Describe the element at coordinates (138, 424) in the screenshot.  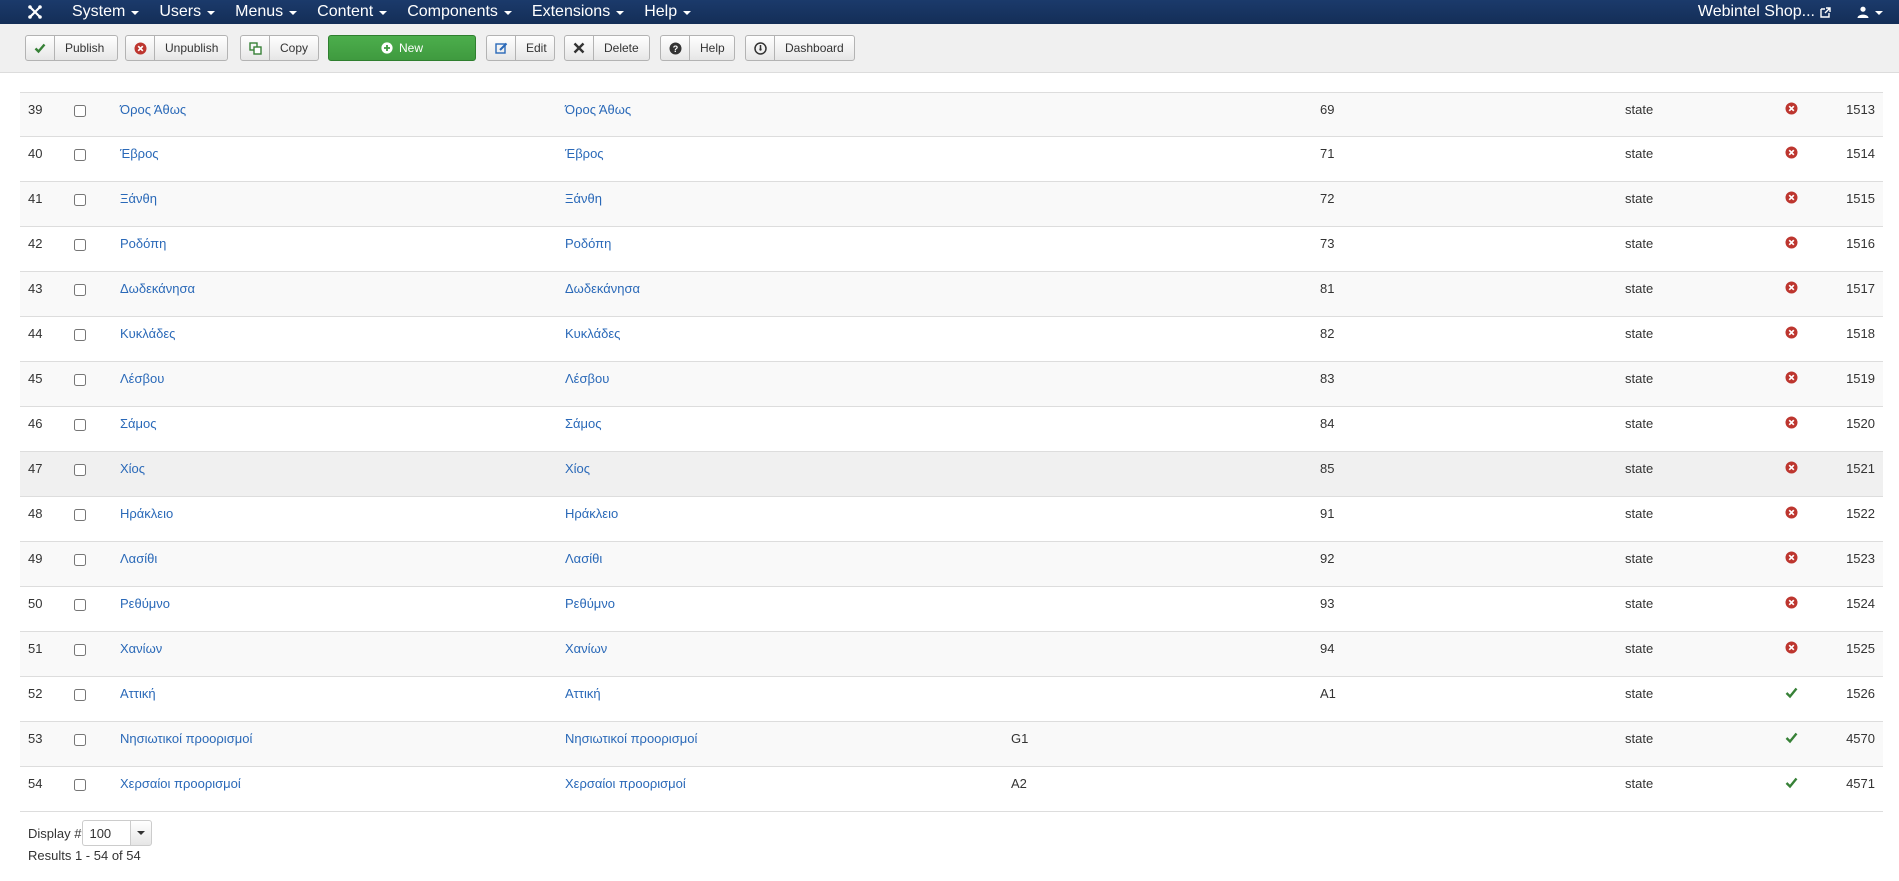
I see `state-name-link: Σάμος` at that location.